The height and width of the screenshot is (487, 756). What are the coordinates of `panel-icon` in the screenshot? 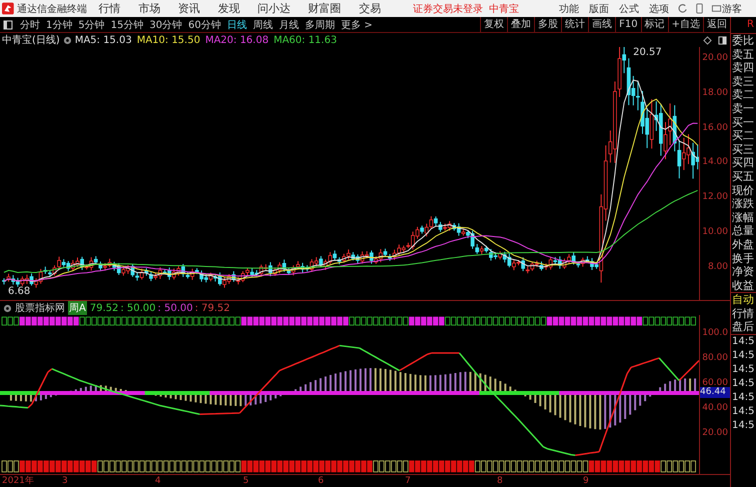 It's located at (722, 40).